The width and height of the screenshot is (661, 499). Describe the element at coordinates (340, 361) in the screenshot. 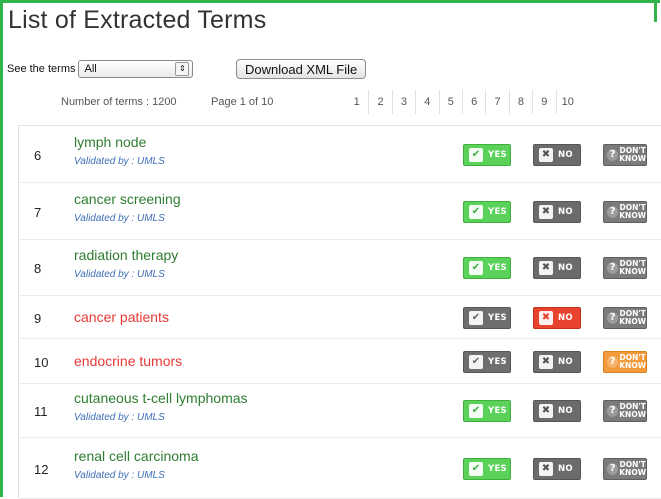

I see `term-row: 10 endocrine tumors ✔ YES ✖ NO? DON'T KNOW` at that location.